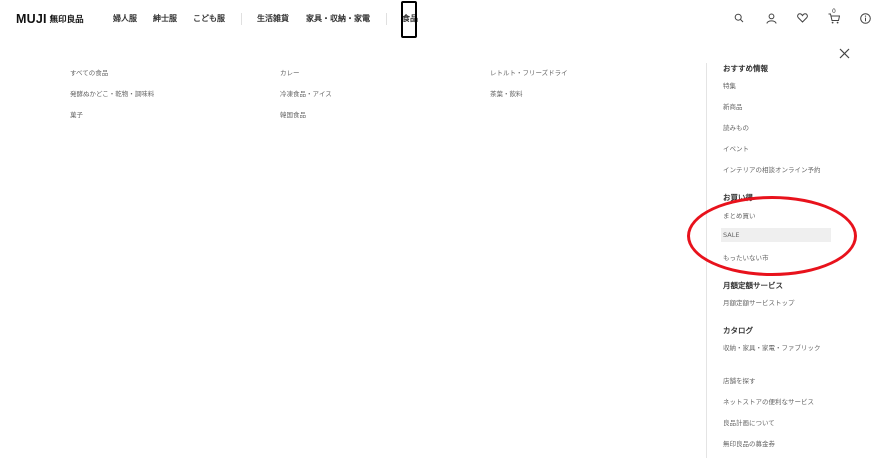  What do you see at coordinates (772, 347) in the screenshot?
I see `sidebar-link-catalog-storage: 収納・家具・家電・ファブリック` at bounding box center [772, 347].